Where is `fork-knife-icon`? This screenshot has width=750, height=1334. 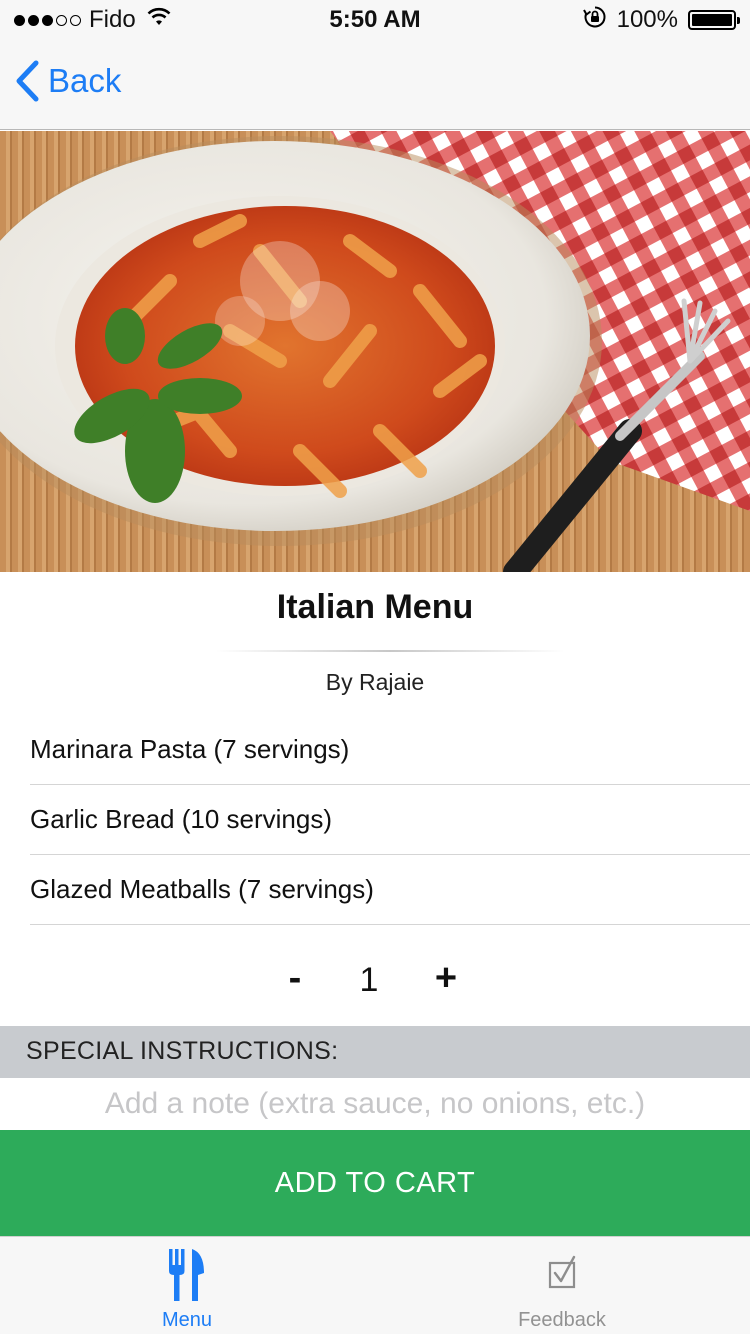 fork-knife-icon is located at coordinates (187, 1275).